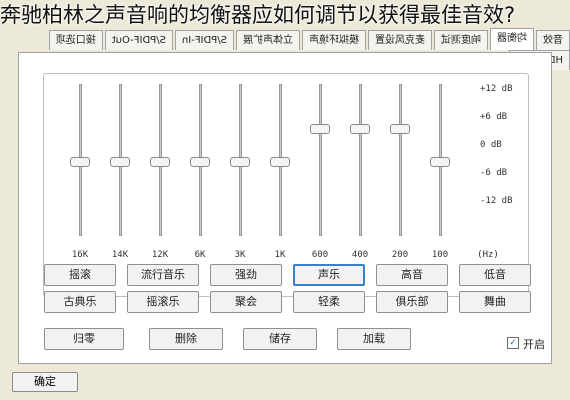 The image size is (570, 400). What do you see at coordinates (320, 255) in the screenshot?
I see `freq-label: 600` at bounding box center [320, 255].